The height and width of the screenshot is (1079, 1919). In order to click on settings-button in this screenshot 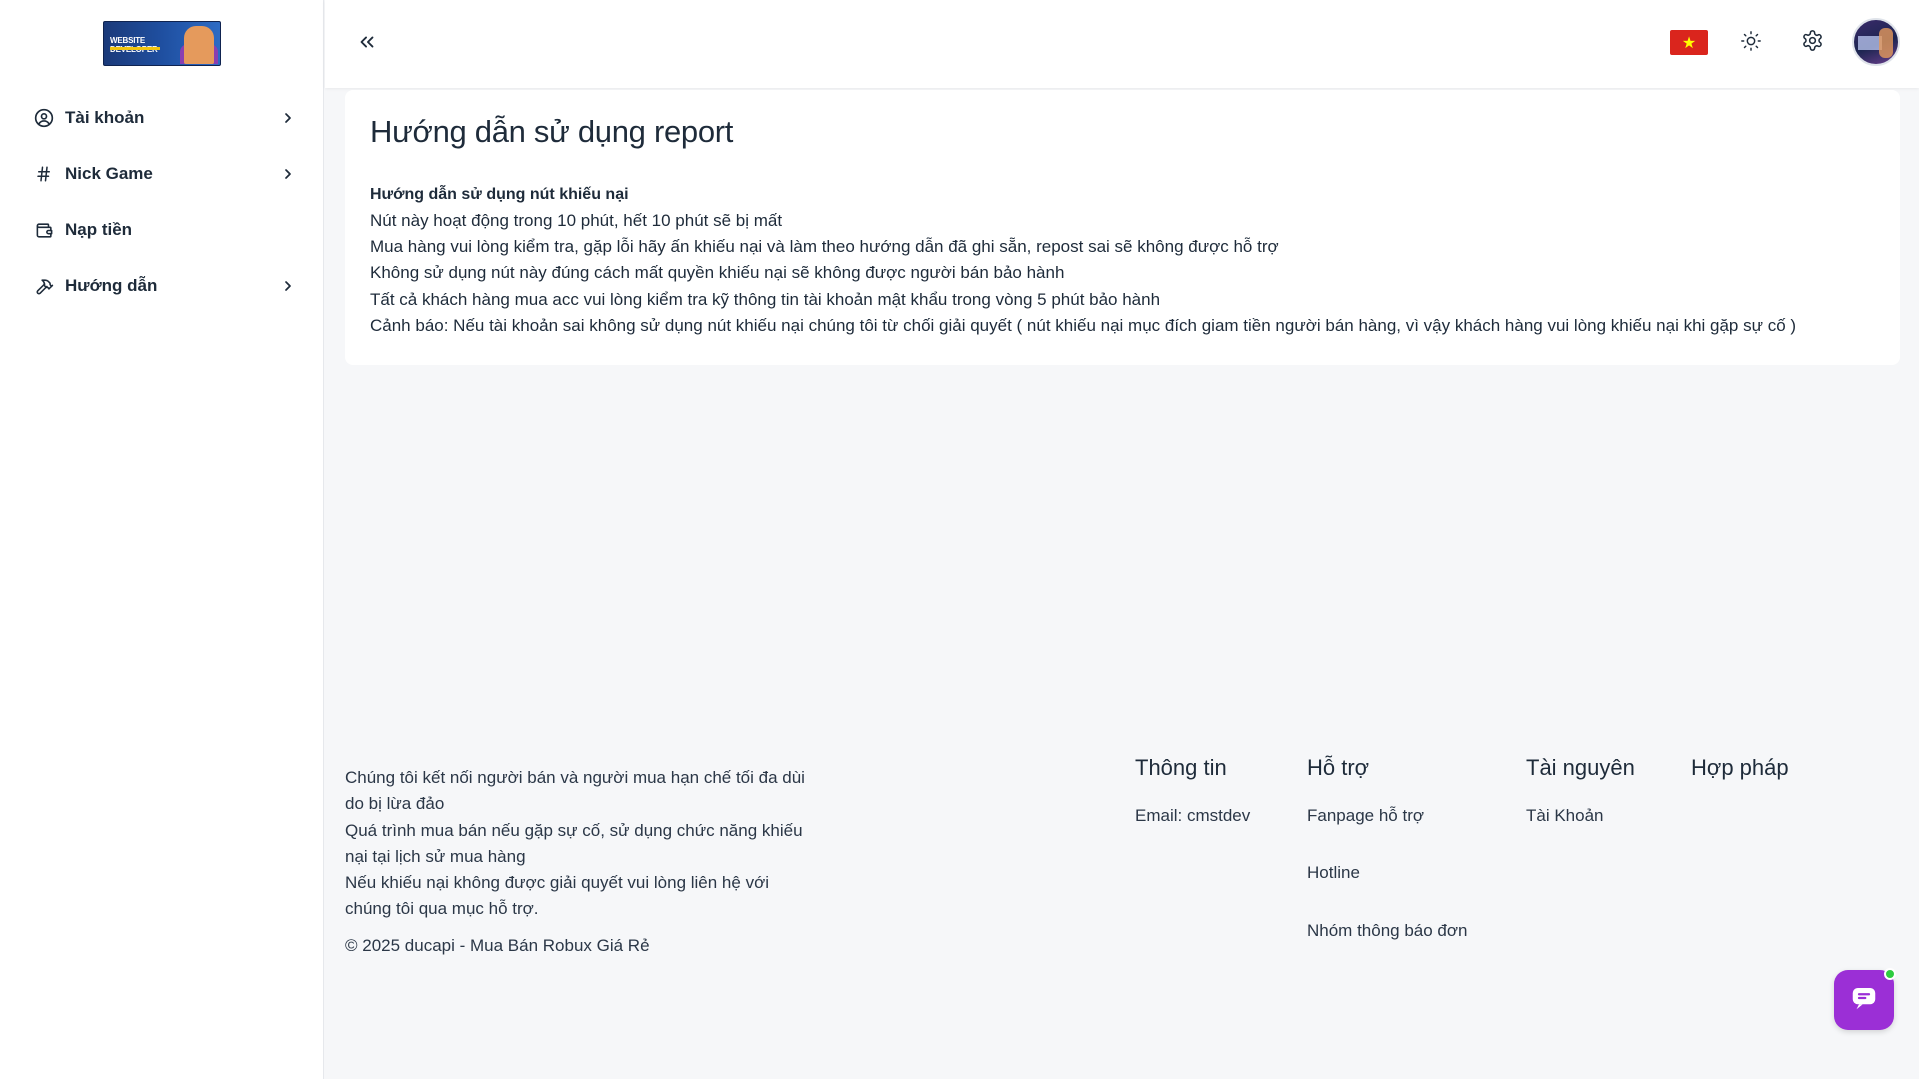, I will do `click(1812, 43)`.